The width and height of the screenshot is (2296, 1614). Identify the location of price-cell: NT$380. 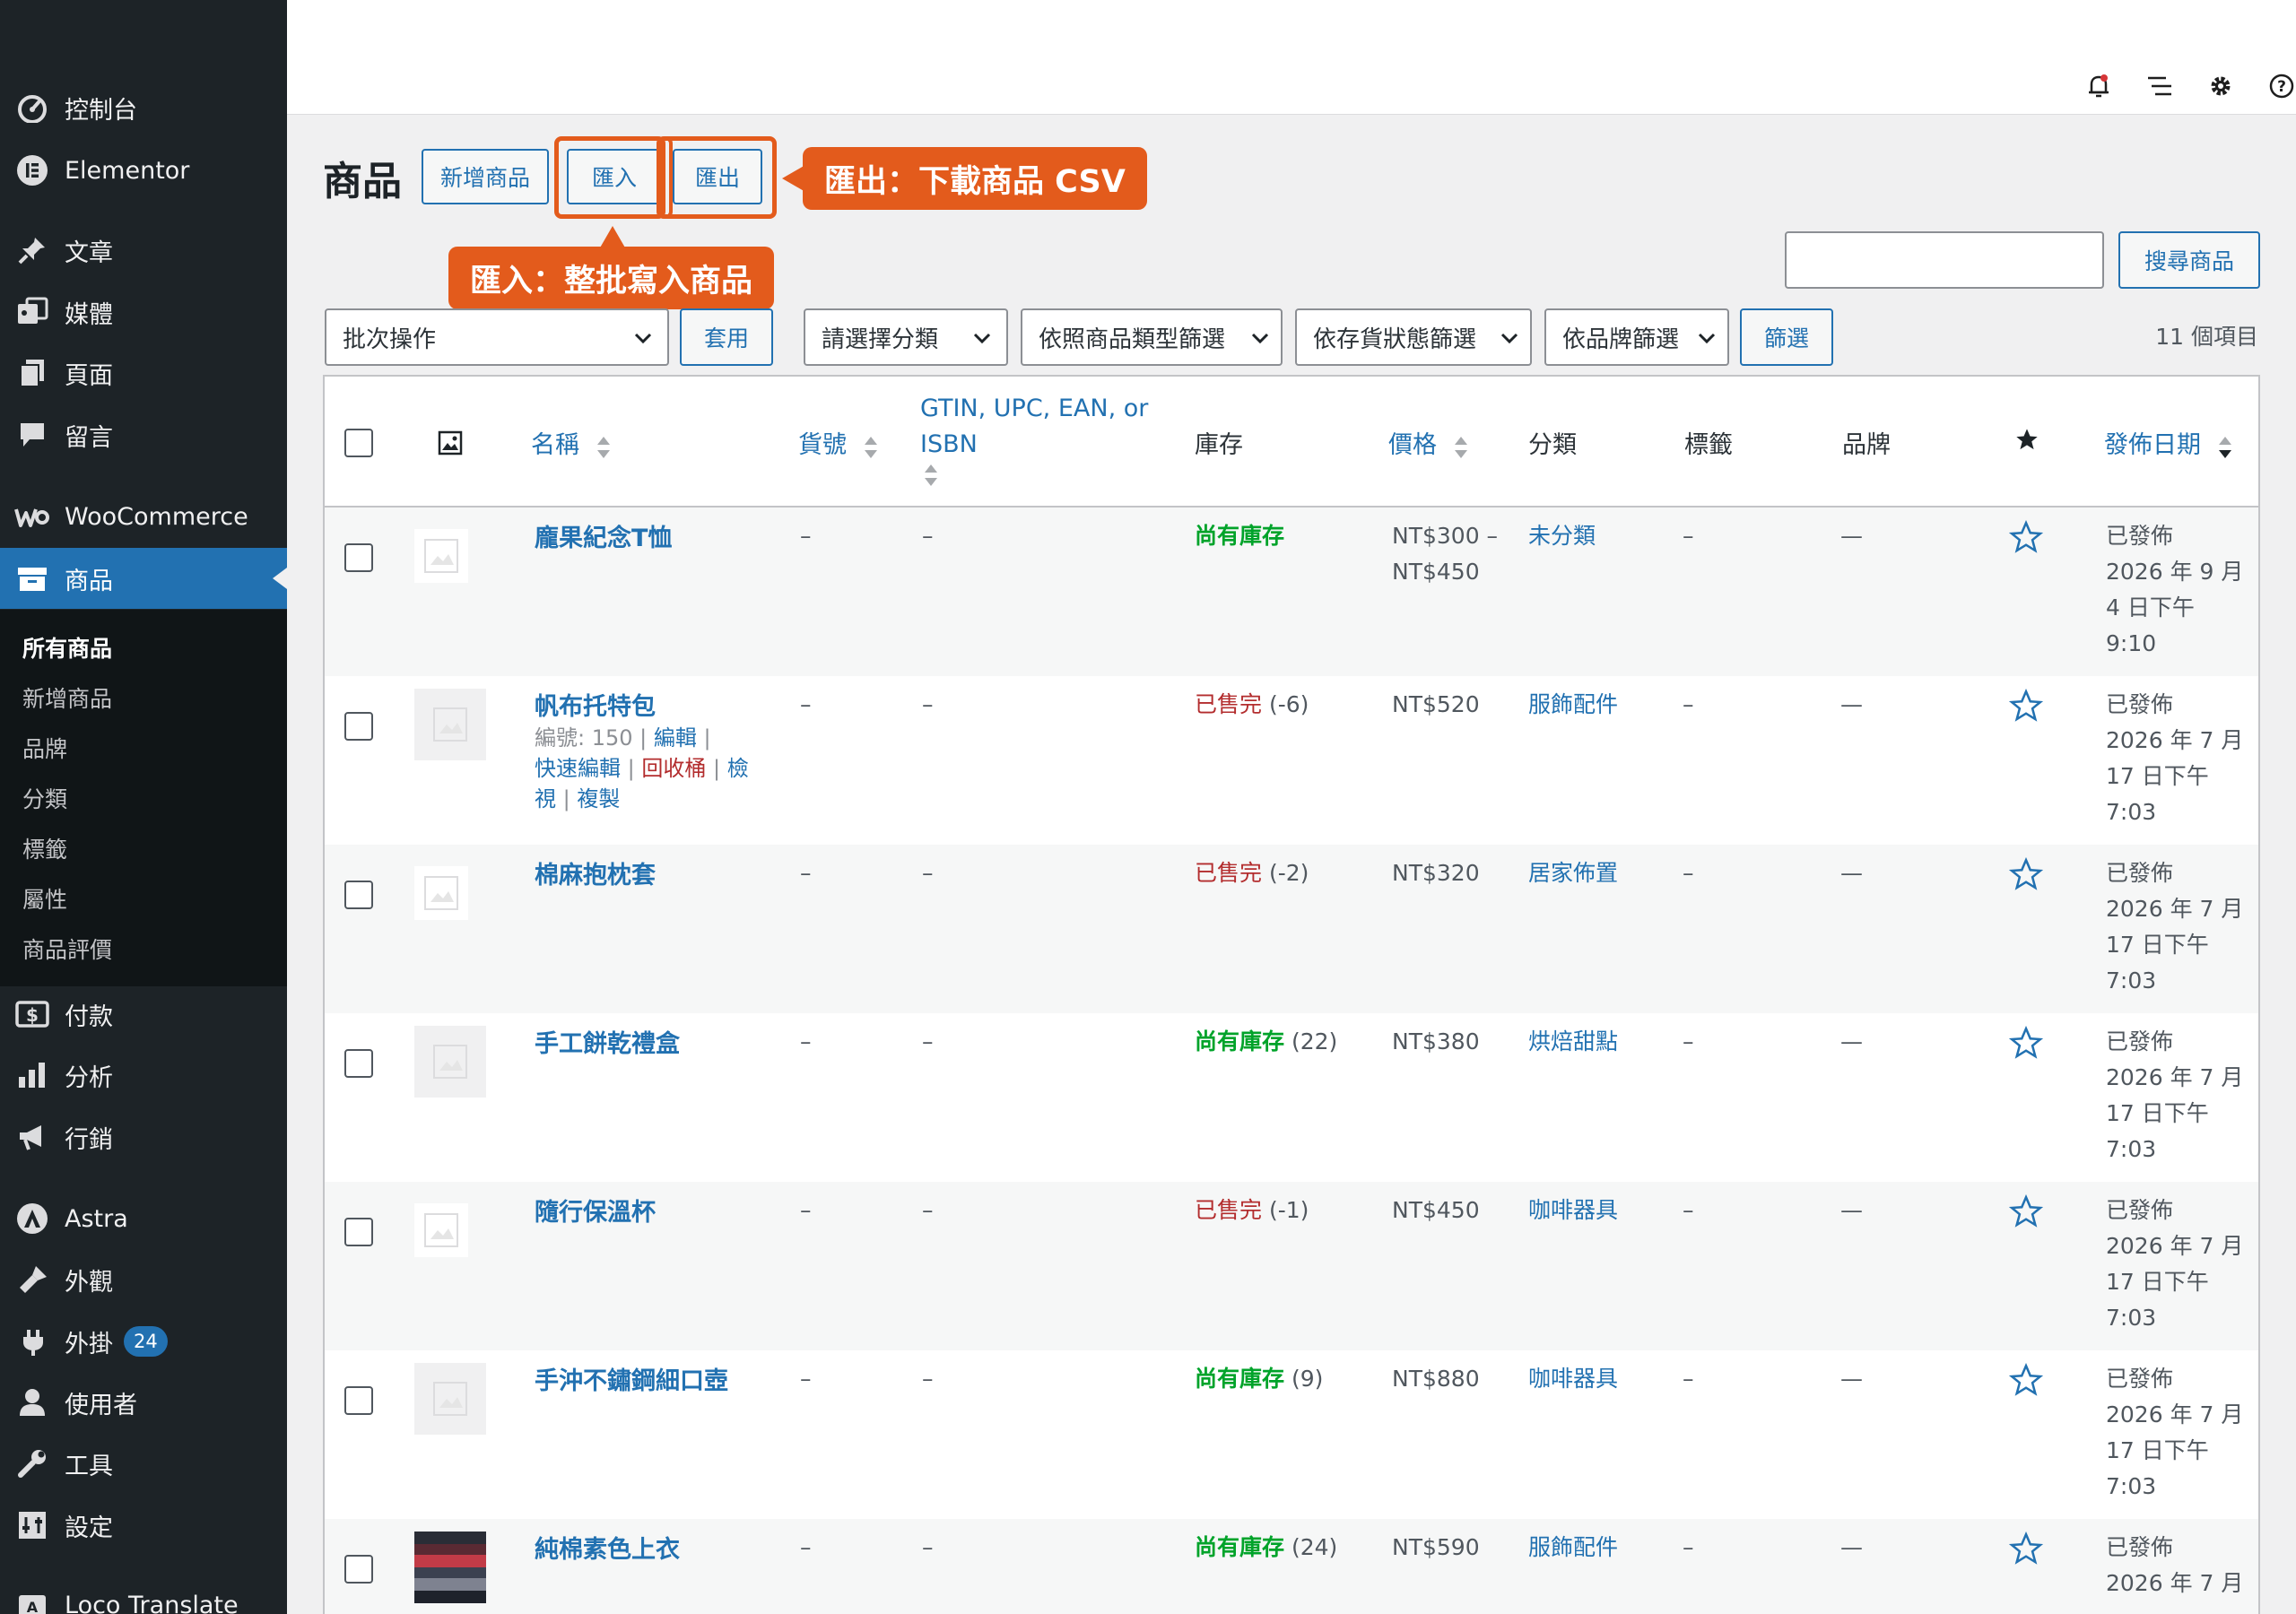
(1436, 1041).